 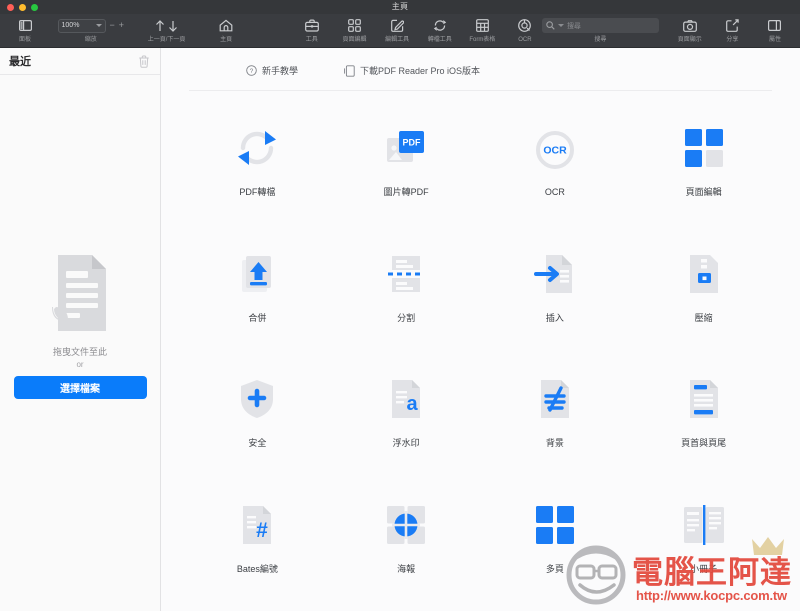 What do you see at coordinates (406, 192) in the screenshot?
I see `tool-label: 圖片轉PDF` at bounding box center [406, 192].